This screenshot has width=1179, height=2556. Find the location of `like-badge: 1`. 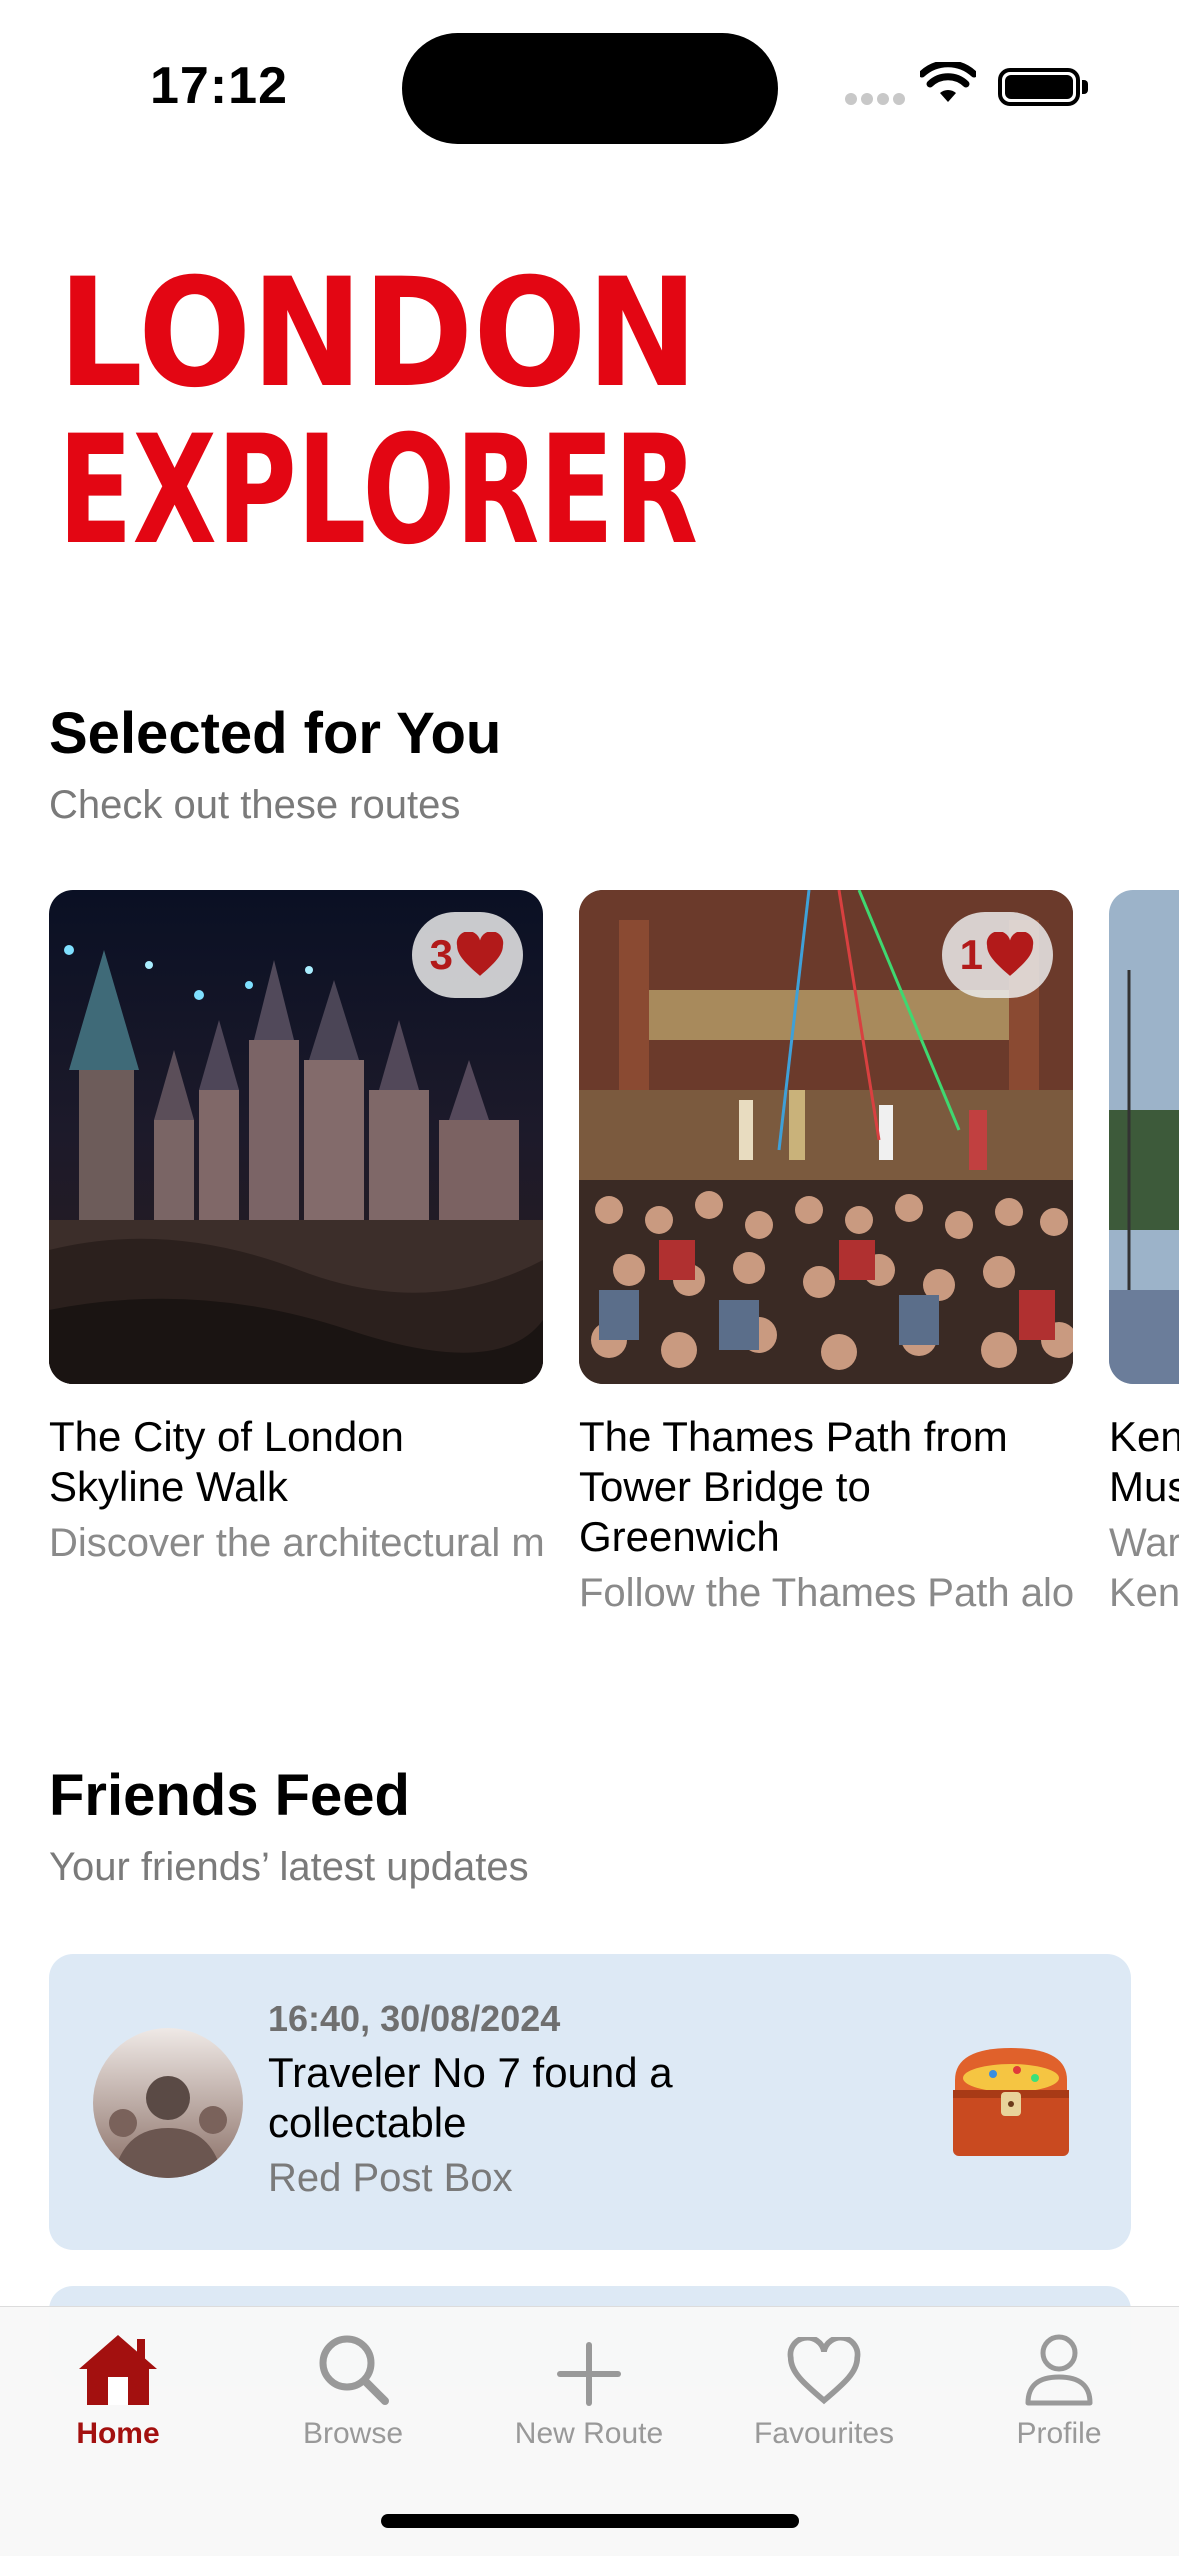

like-badge: 1 is located at coordinates (997, 955).